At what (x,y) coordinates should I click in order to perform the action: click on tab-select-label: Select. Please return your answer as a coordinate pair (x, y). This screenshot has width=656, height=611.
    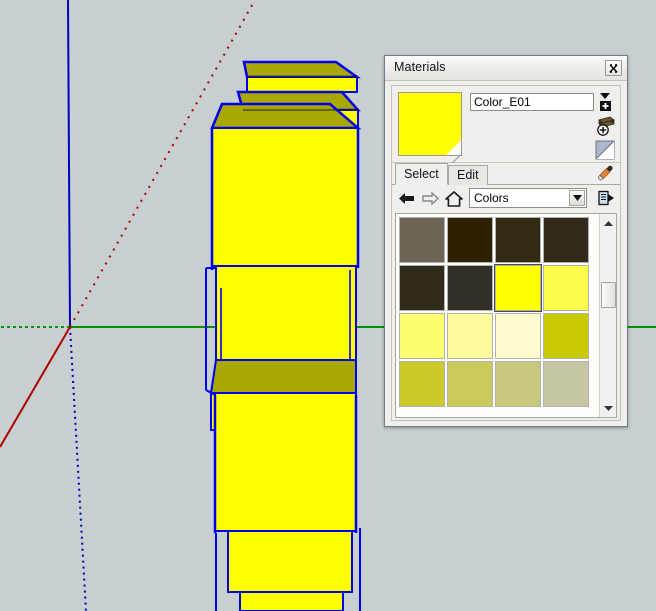
    Looking at the image, I should click on (421, 174).